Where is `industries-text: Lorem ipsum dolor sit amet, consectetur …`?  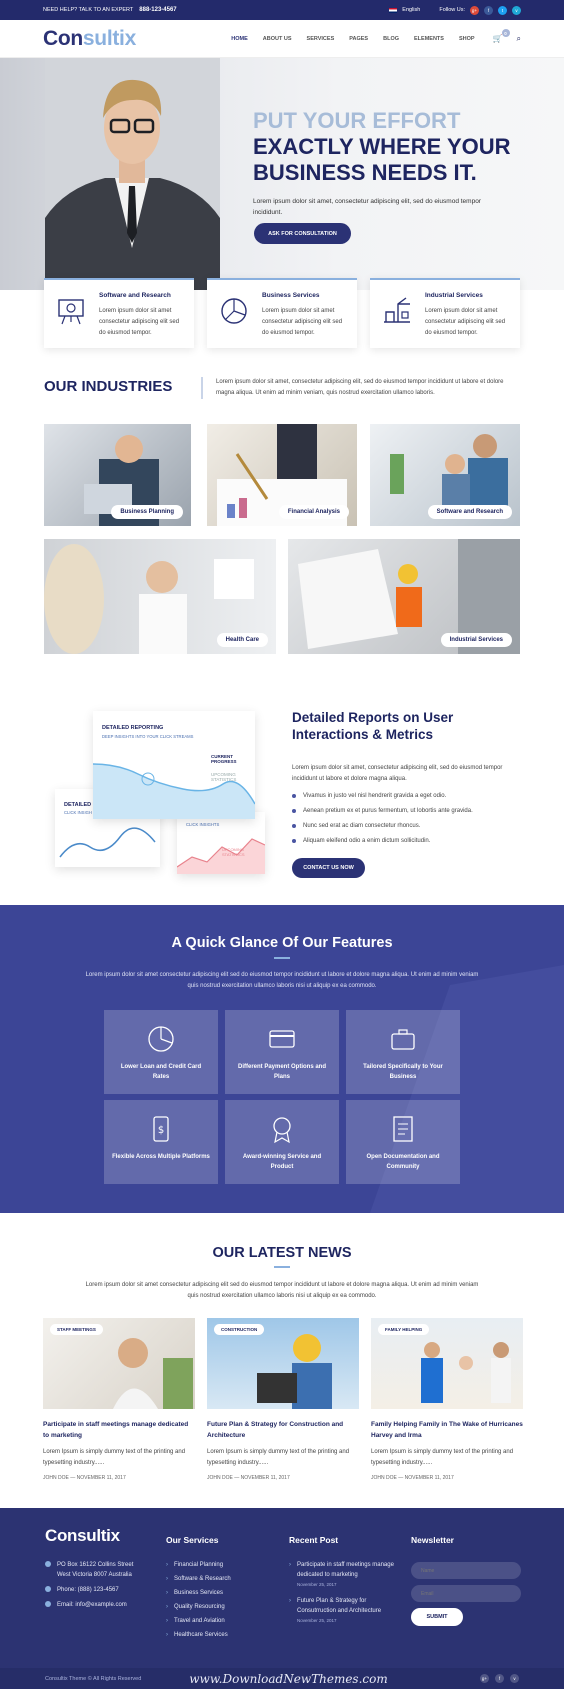 industries-text: Lorem ipsum dolor sit amet, consectetur … is located at coordinates (361, 388).